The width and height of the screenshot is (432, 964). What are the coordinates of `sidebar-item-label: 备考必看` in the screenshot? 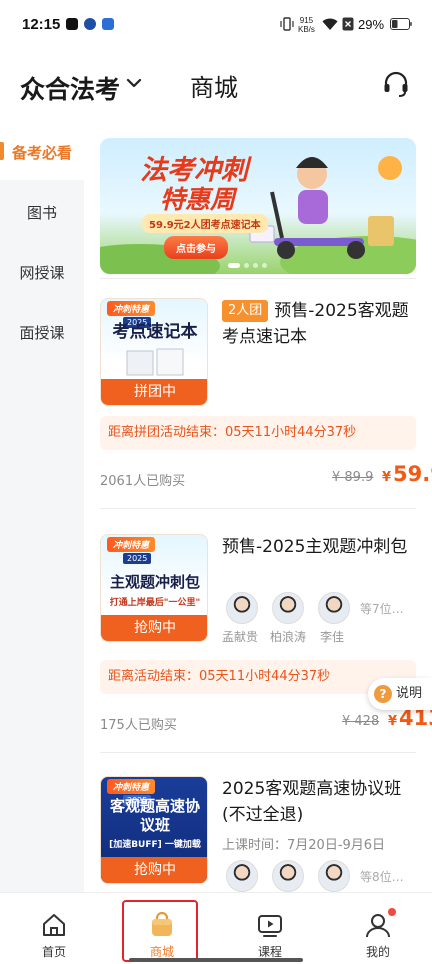 It's located at (41, 153).